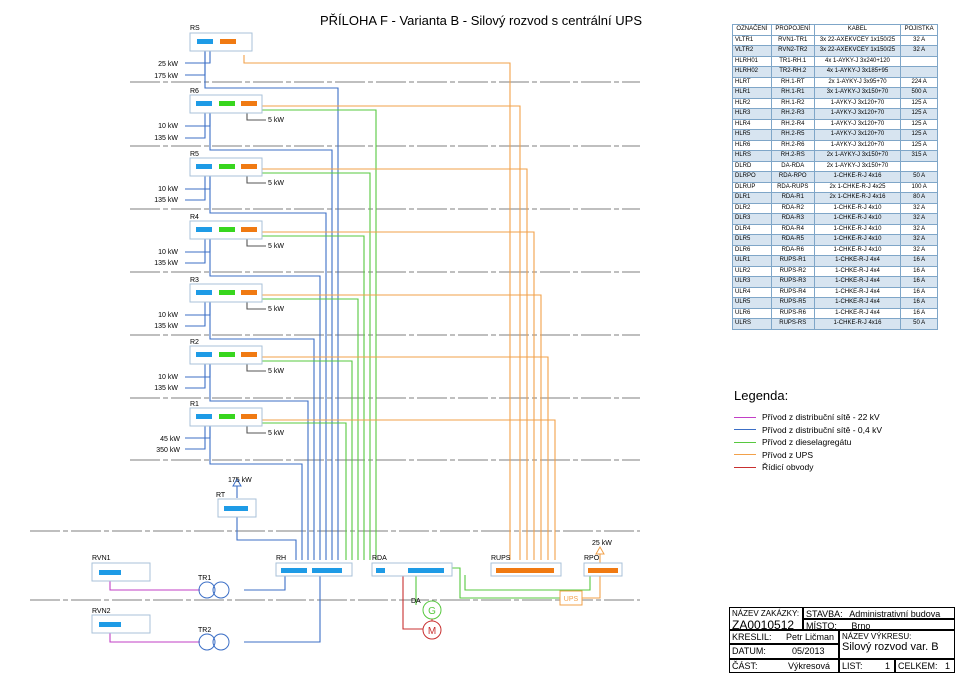 This screenshot has height=684, width=960. What do you see at coordinates (844, 455) in the screenshot?
I see `legend-item: Přívod z UPS` at bounding box center [844, 455].